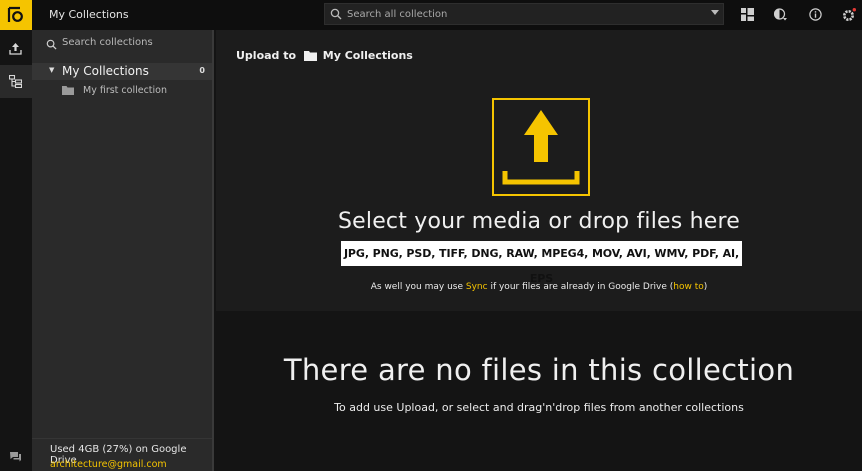 The width and height of the screenshot is (862, 471). I want to click on top-bar: My Collections, so click(431, 15).